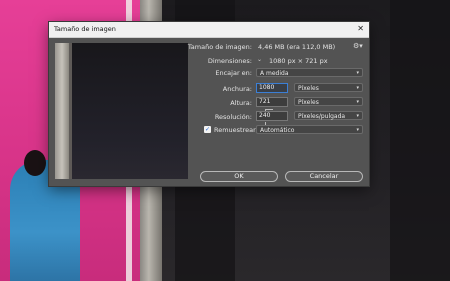  What do you see at coordinates (309, 129) in the screenshot?
I see `resample-select: Automático ▾` at bounding box center [309, 129].